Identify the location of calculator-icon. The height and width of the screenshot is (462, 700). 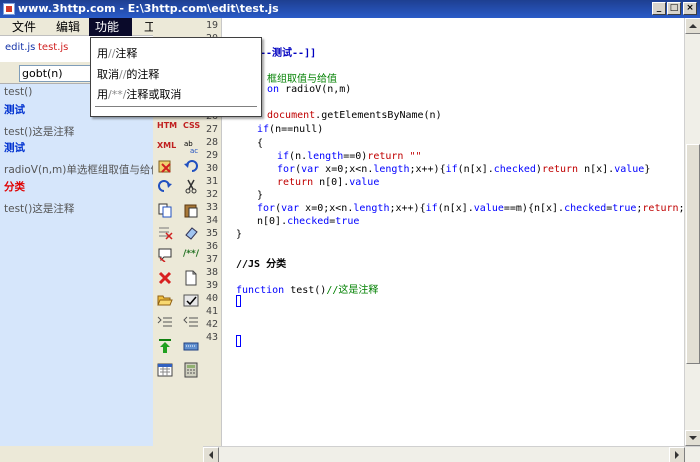
(191, 370).